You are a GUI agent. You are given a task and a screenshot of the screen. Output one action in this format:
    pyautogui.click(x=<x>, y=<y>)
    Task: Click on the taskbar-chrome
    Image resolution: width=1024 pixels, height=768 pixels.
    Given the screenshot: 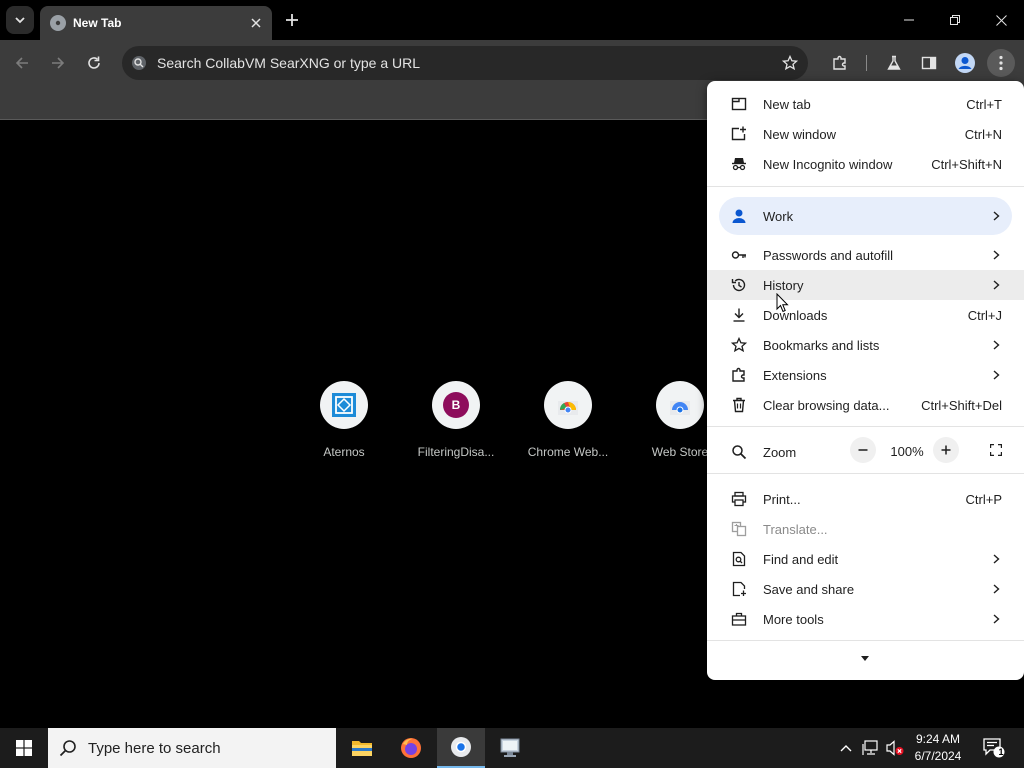 What is the action you would take?
    pyautogui.click(x=461, y=748)
    